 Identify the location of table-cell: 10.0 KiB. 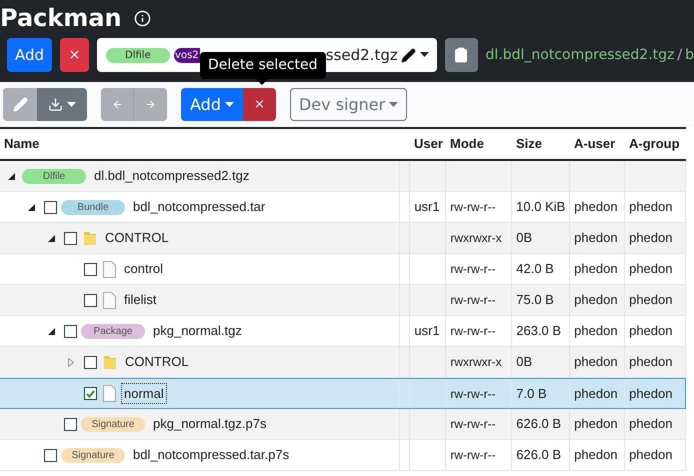
(540, 207).